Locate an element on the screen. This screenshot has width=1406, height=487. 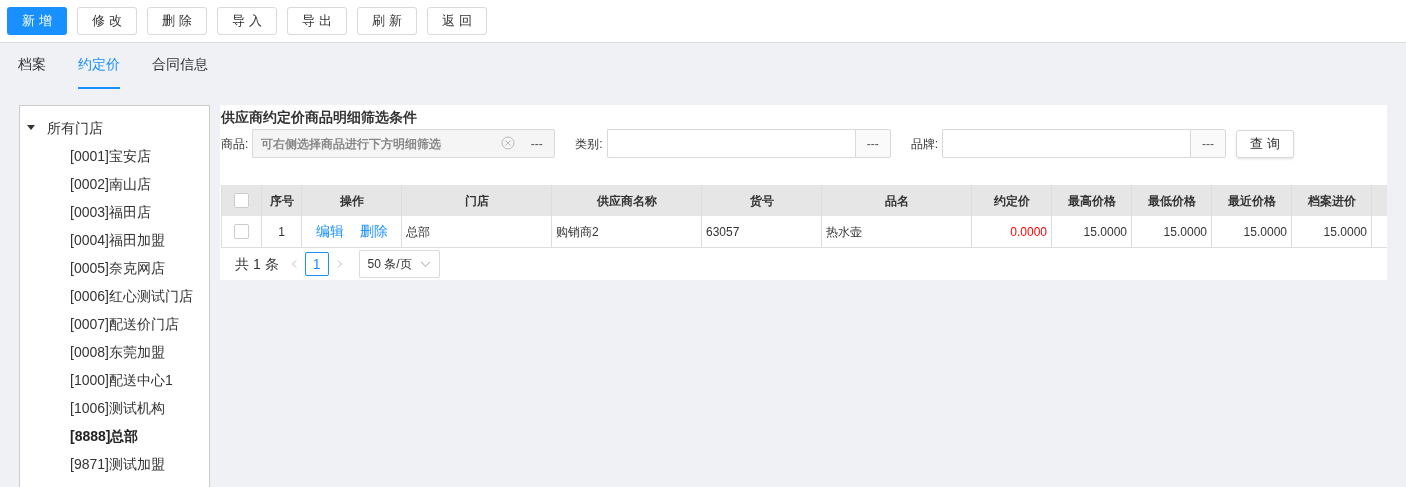
tab: 档案 is located at coordinates (32, 71).